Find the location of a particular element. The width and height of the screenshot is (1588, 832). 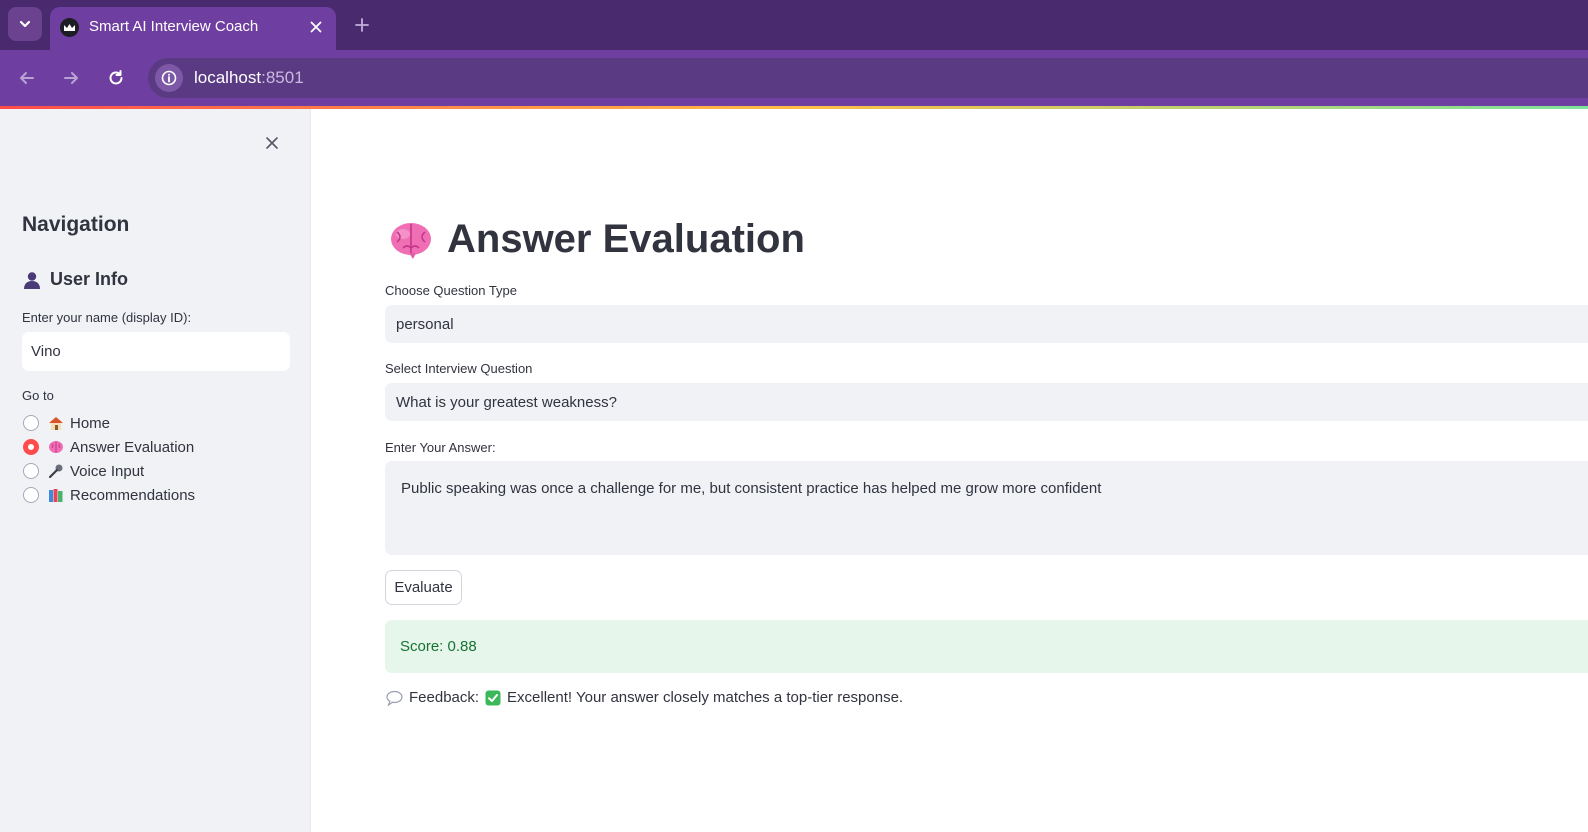

user-info-label: User Info is located at coordinates (89, 279).